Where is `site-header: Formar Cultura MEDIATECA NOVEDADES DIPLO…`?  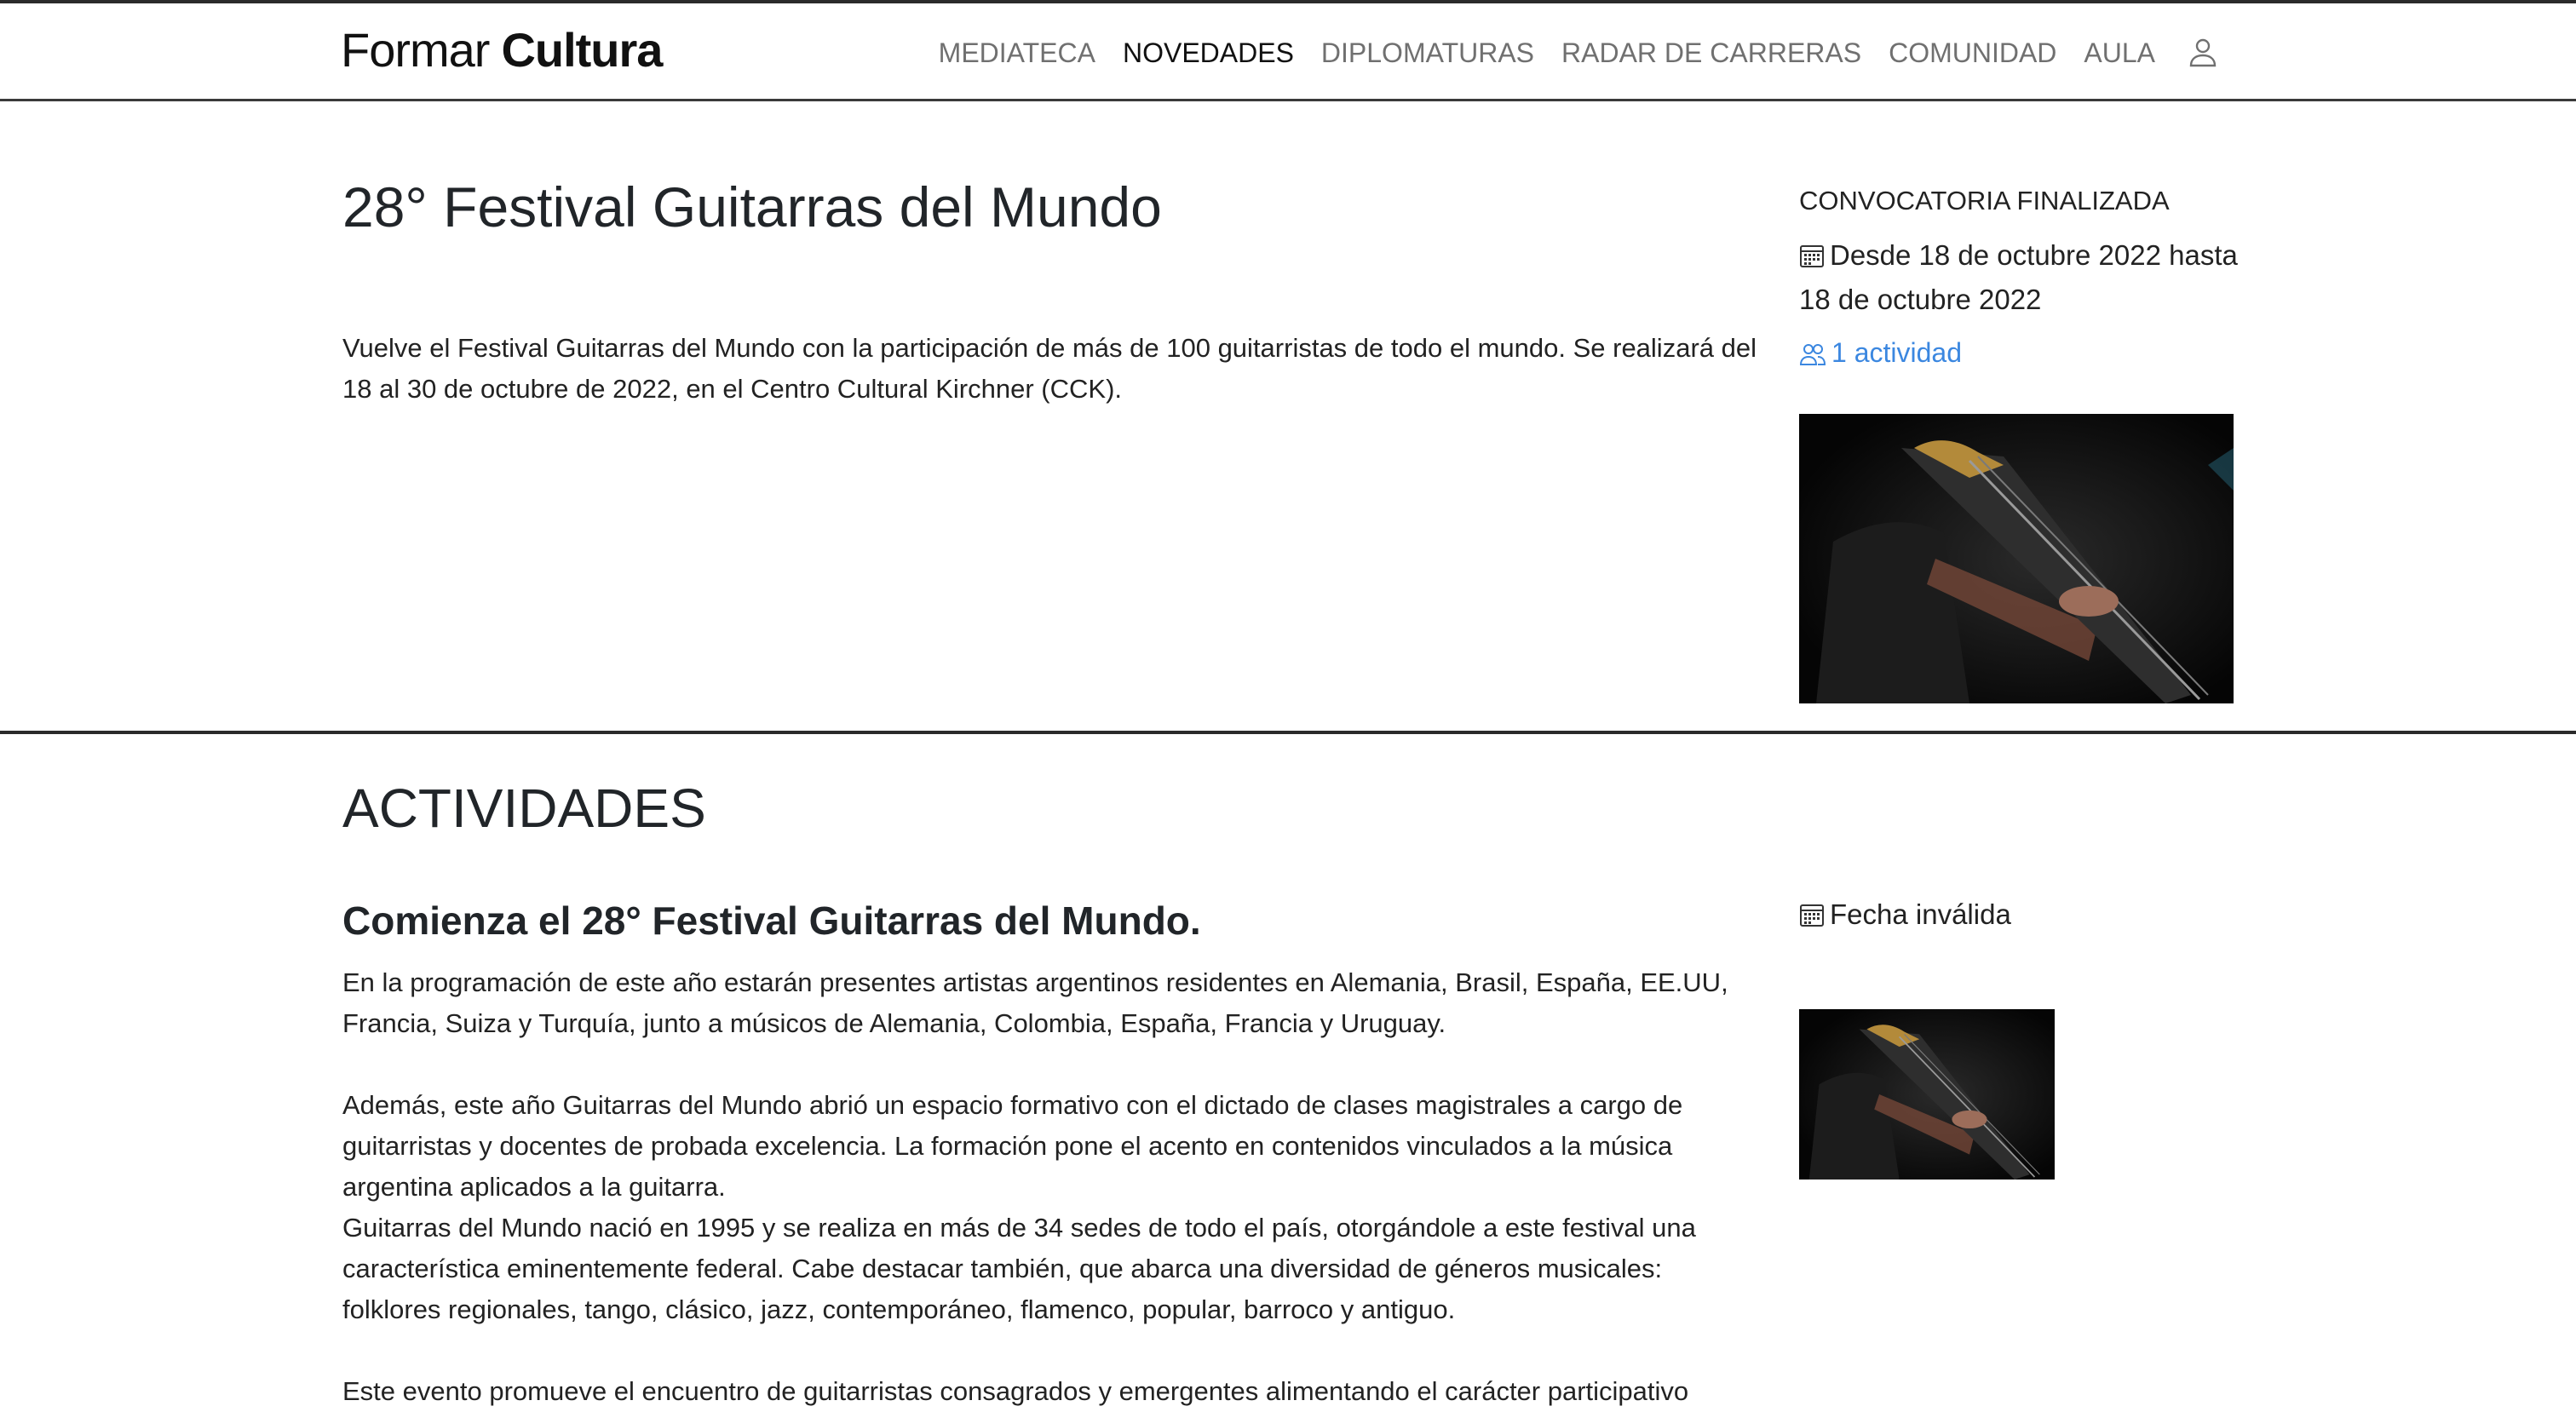 site-header: Formar Cultura MEDIATECA NOVEDADES DIPLO… is located at coordinates (1288, 52).